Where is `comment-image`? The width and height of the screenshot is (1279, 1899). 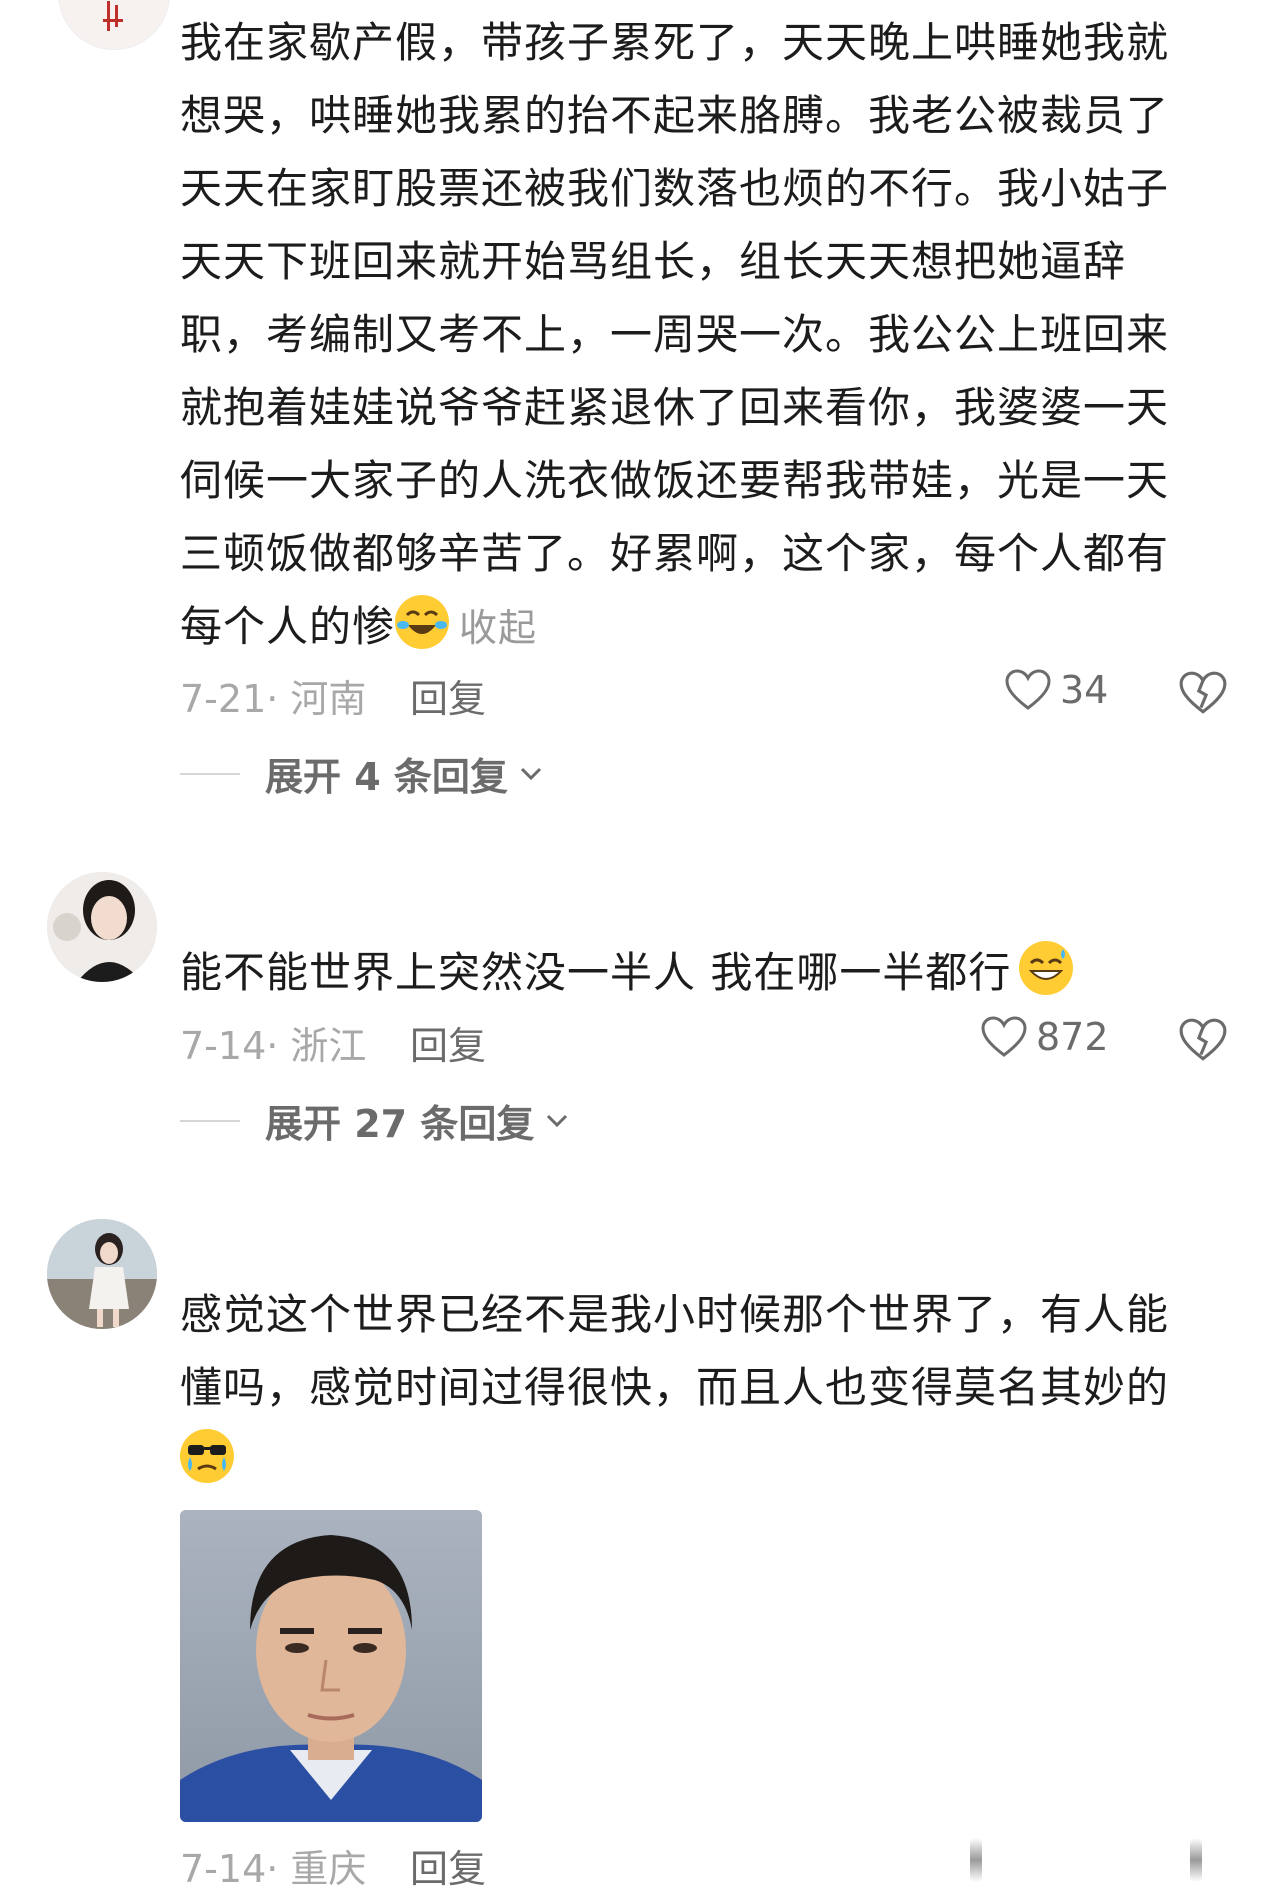 comment-image is located at coordinates (331, 1666).